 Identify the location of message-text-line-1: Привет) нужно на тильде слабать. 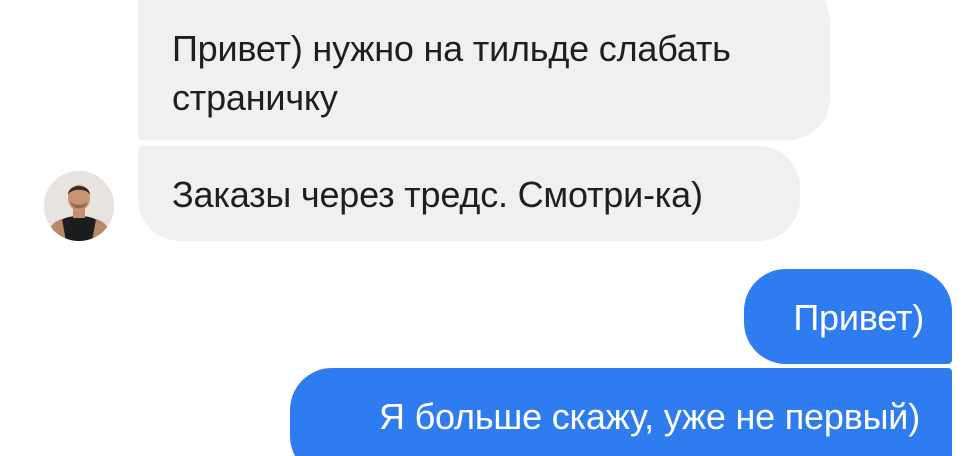
(451, 48).